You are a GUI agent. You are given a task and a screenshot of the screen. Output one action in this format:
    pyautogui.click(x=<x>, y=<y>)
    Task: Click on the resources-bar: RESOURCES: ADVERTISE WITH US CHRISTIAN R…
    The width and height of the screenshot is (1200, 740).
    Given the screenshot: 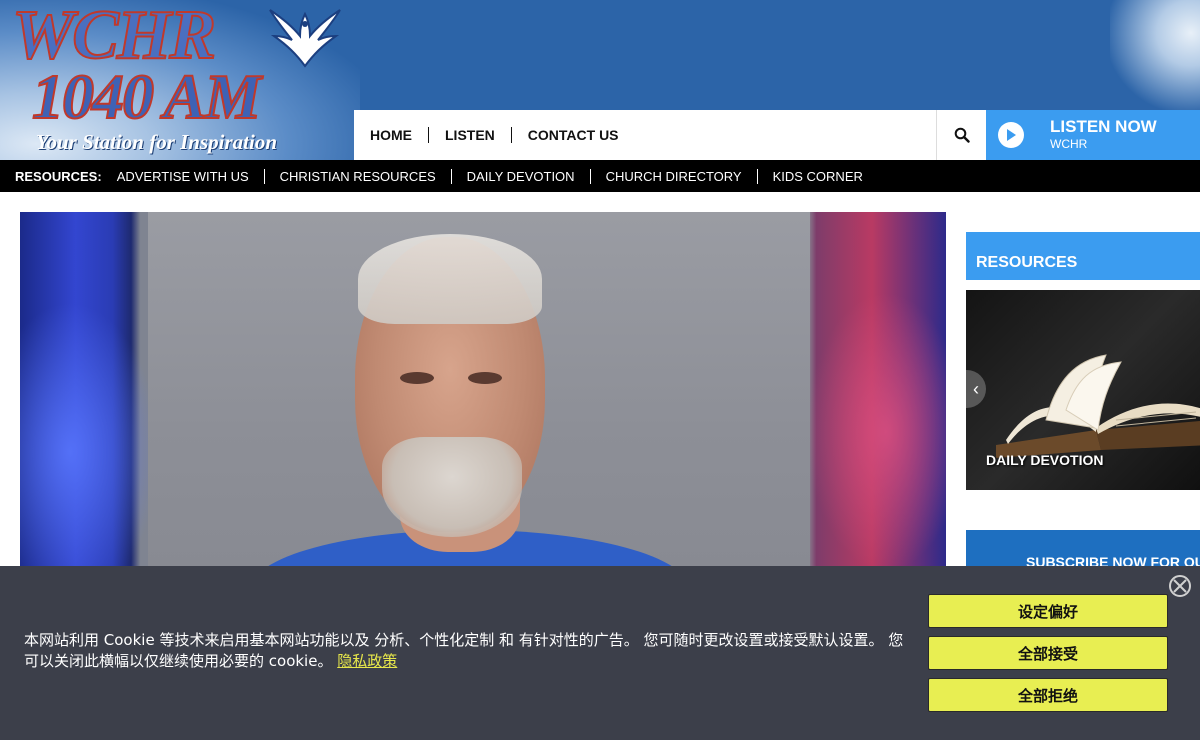 What is the action you would take?
    pyautogui.click(x=600, y=176)
    